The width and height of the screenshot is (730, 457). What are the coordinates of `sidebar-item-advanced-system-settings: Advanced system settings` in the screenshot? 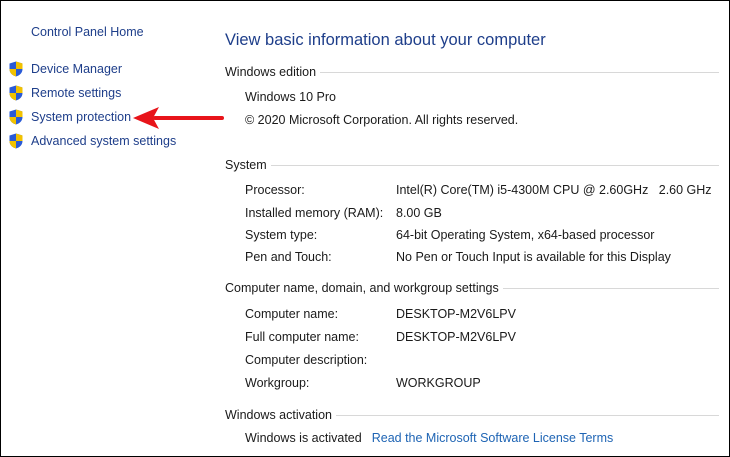 It's located at (92, 141).